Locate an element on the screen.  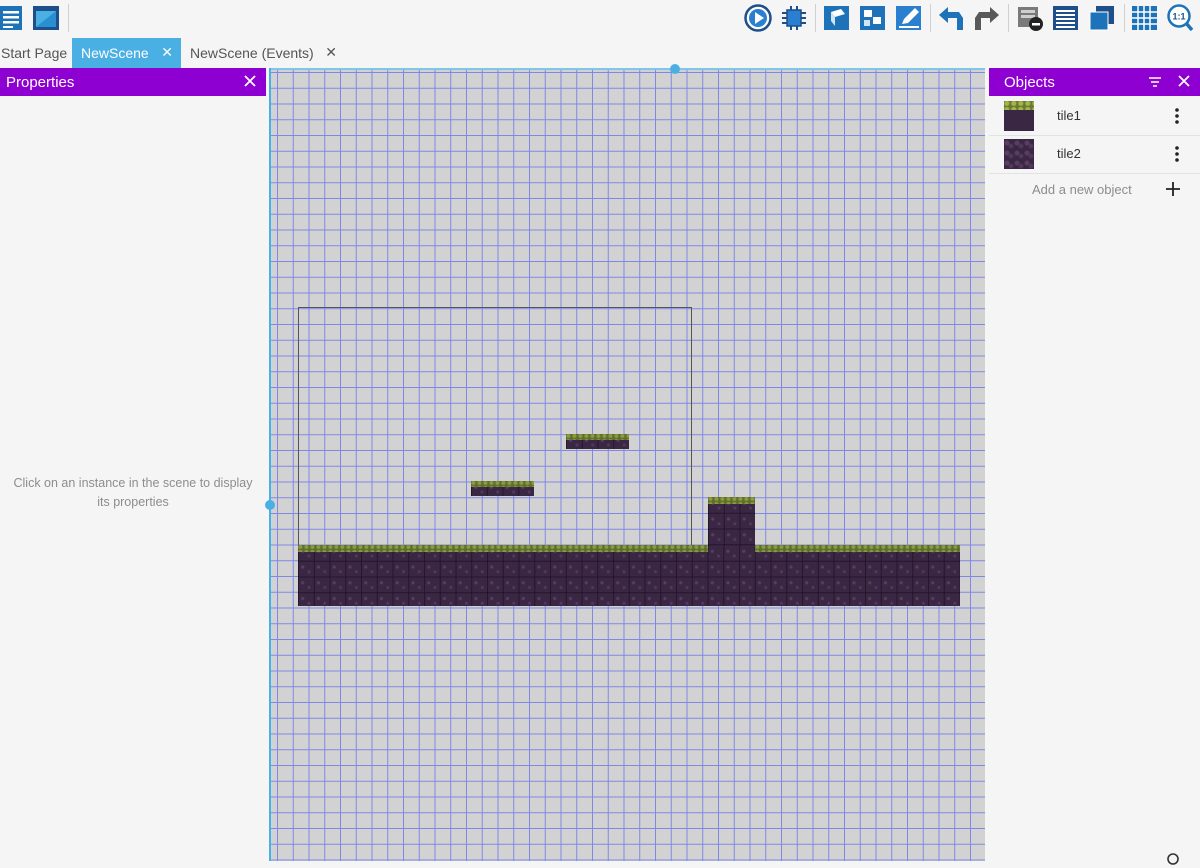
tab-label: NewScene is located at coordinates (115, 53).